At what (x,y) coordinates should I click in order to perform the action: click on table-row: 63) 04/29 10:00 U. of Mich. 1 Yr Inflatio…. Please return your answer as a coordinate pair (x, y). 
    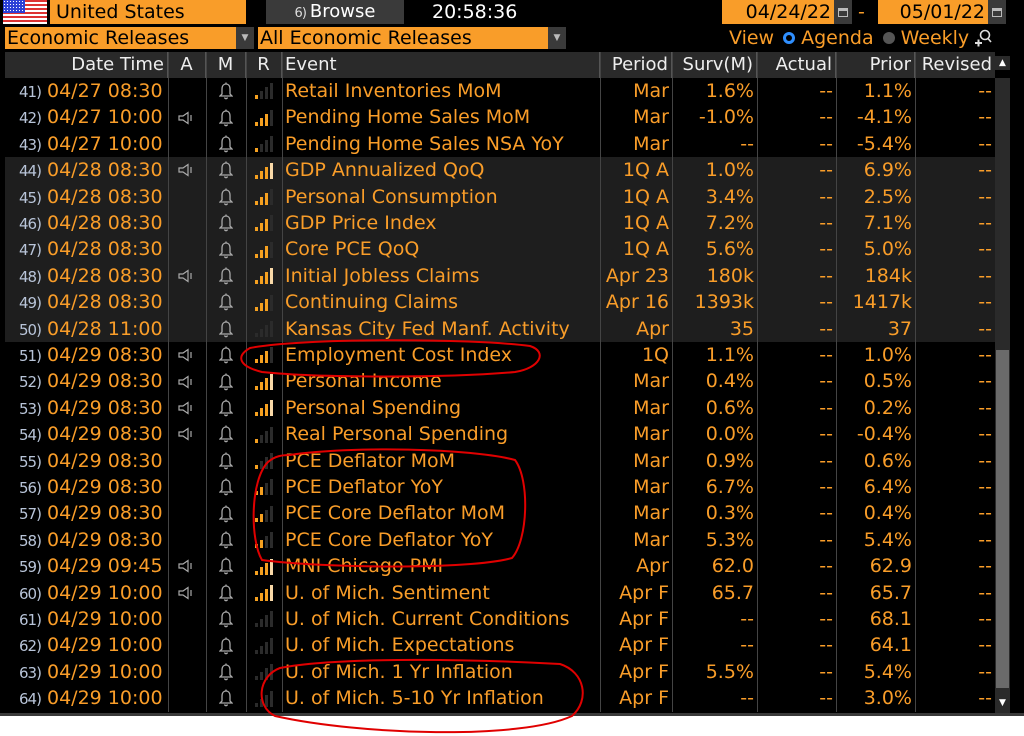
    Looking at the image, I should click on (500, 672).